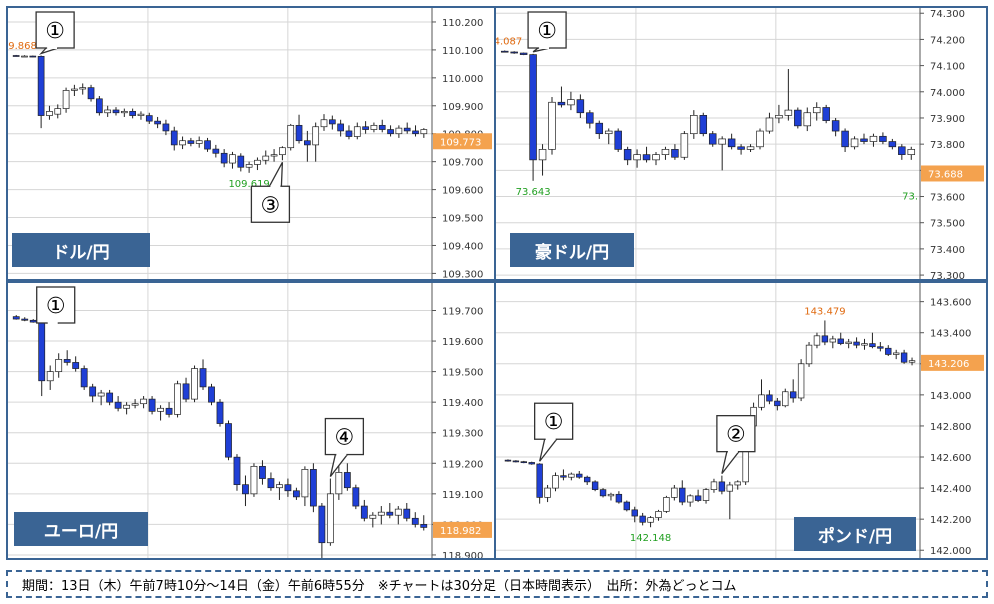 The height and width of the screenshot is (604, 994). Describe the element at coordinates (462, 246) in the screenshot. I see `y-tick-label: 109.400` at that location.